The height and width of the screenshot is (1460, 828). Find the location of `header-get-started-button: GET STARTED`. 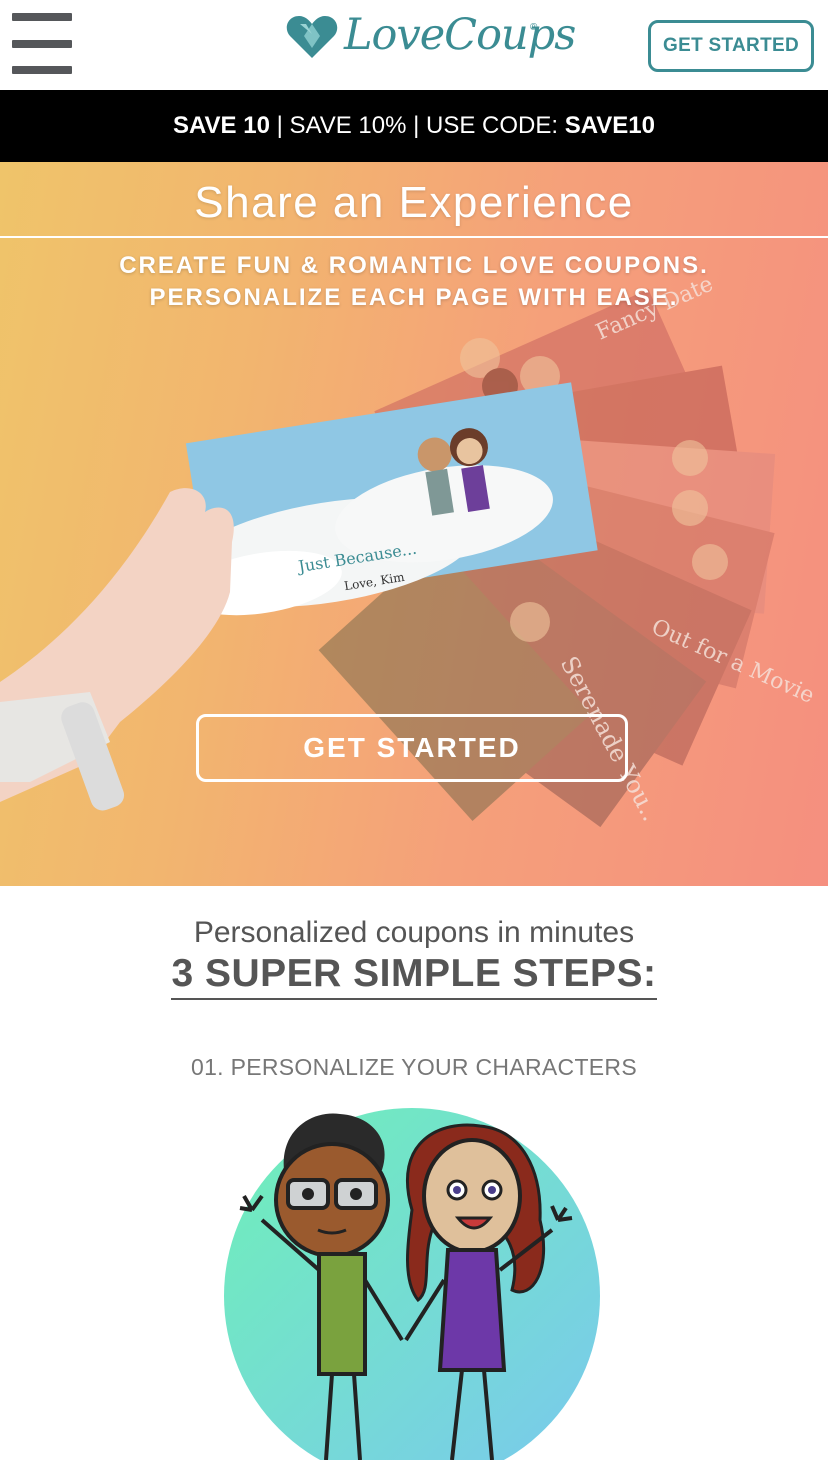

header-get-started-button: GET STARTED is located at coordinates (731, 46).